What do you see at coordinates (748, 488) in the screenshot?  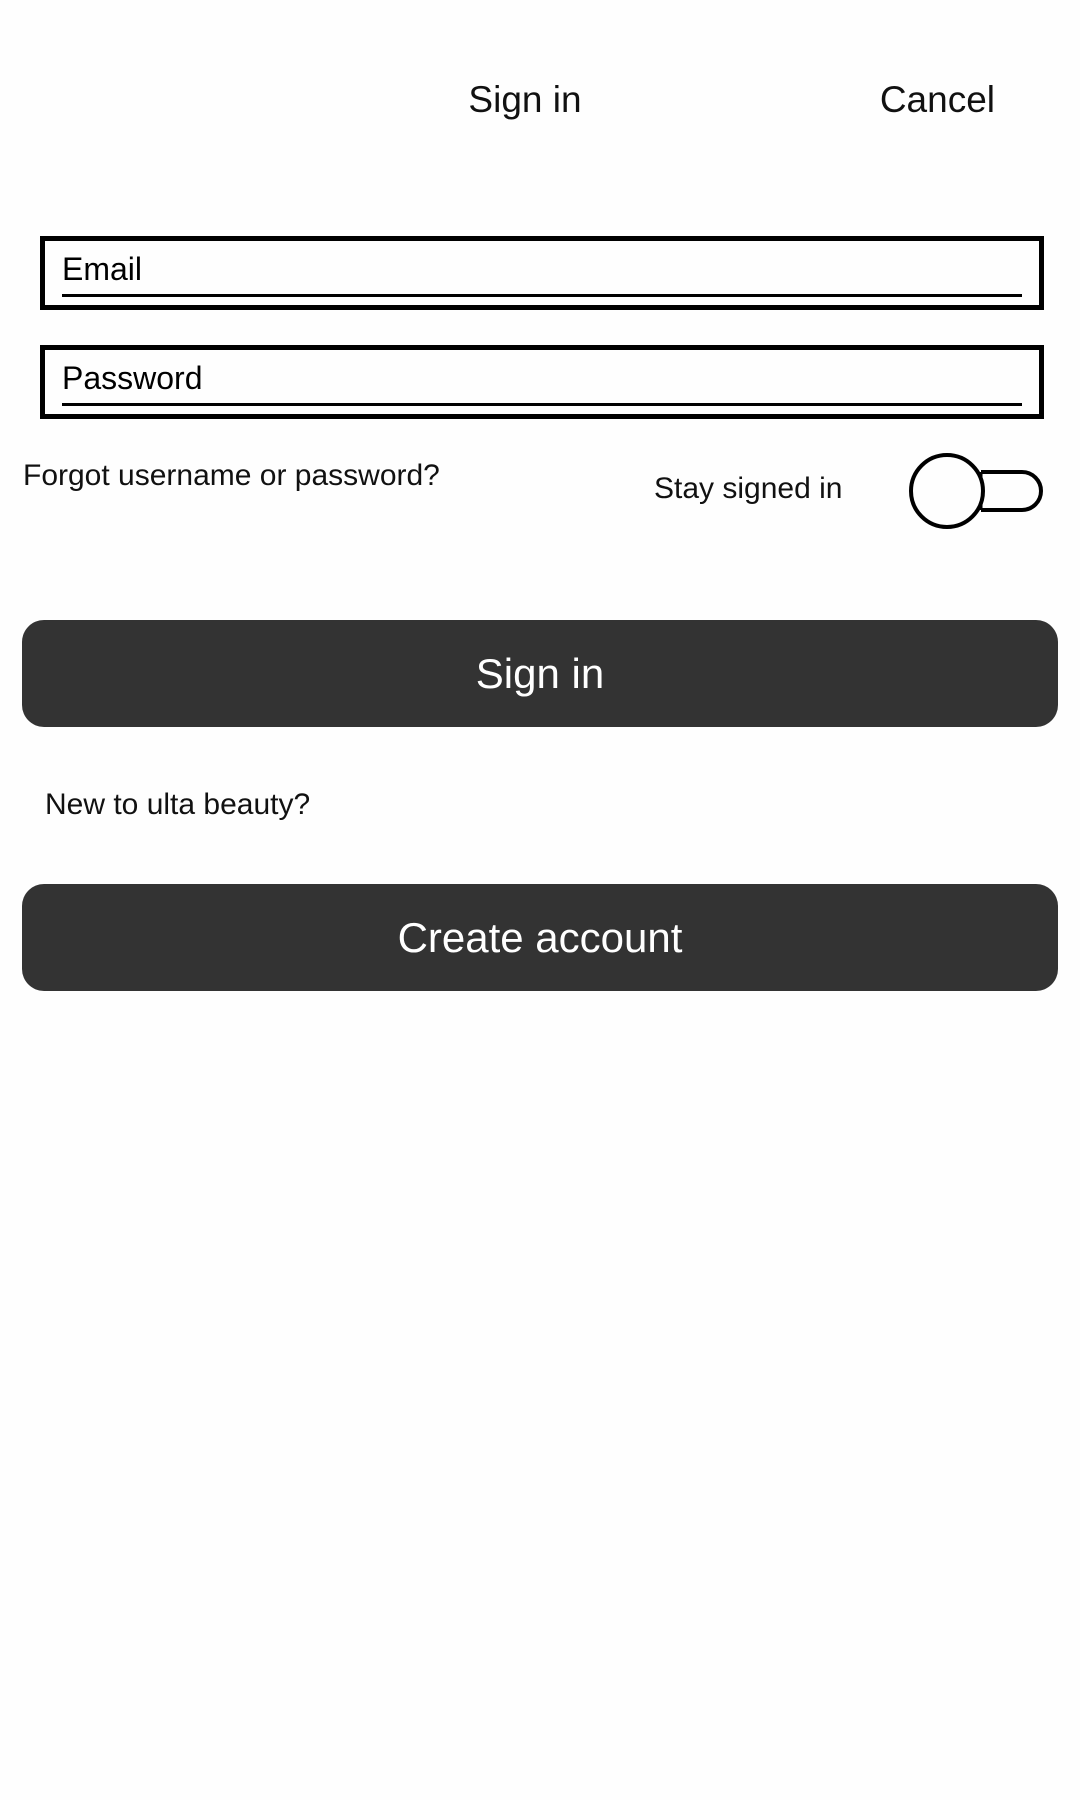 I see `stay-signed-in-label: Stay signed in` at bounding box center [748, 488].